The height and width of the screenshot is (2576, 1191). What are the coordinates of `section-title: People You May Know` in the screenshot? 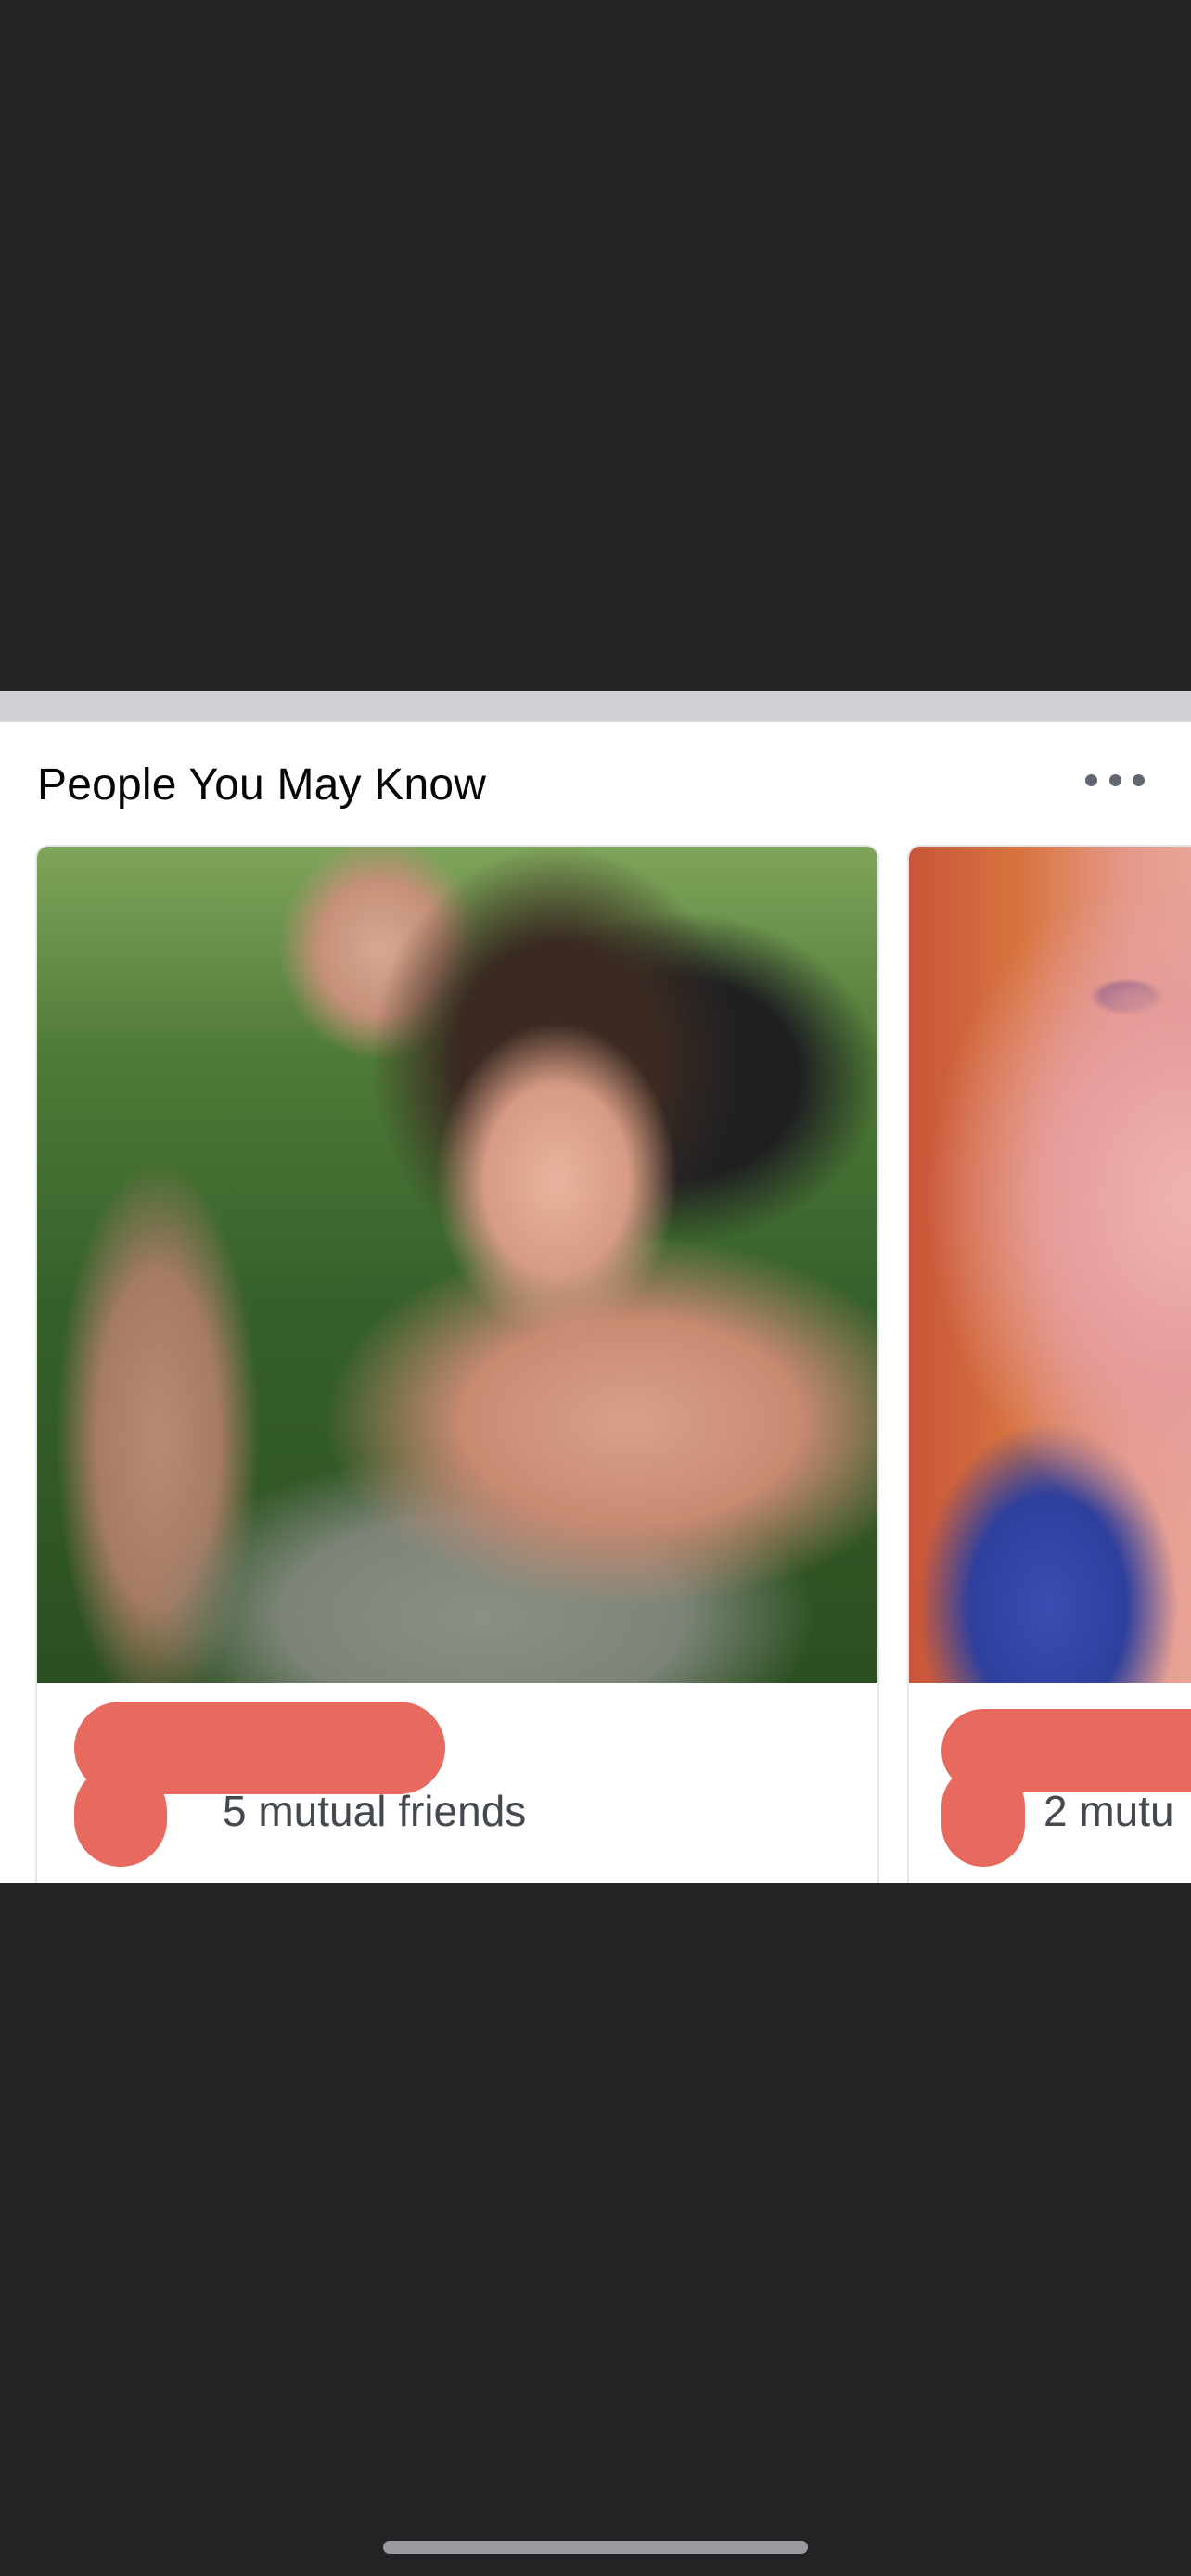 It's located at (262, 785).